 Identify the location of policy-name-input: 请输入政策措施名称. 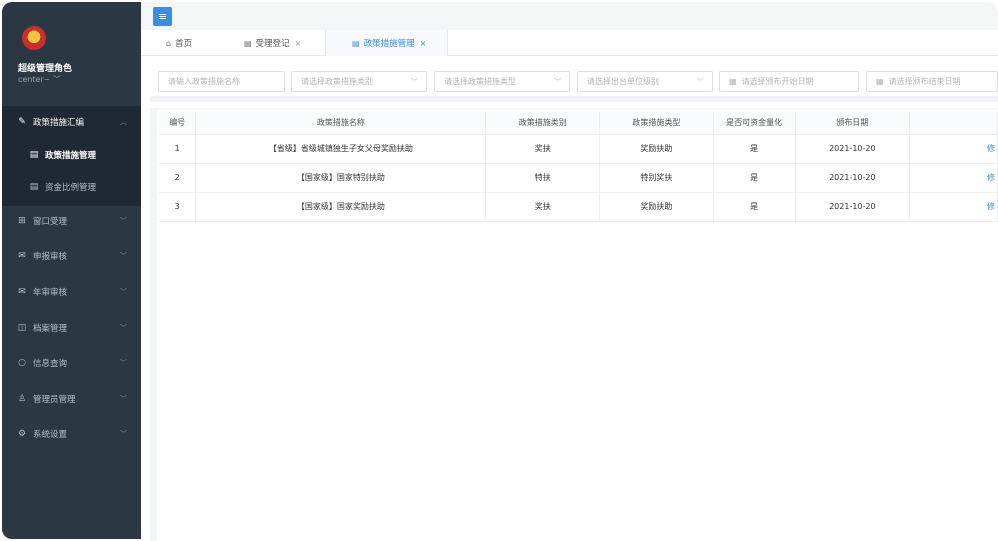
(221, 81).